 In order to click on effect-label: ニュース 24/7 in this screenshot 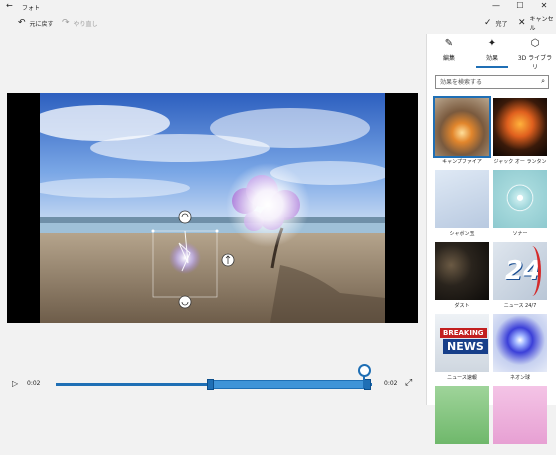, I will do `click(520, 306)`.